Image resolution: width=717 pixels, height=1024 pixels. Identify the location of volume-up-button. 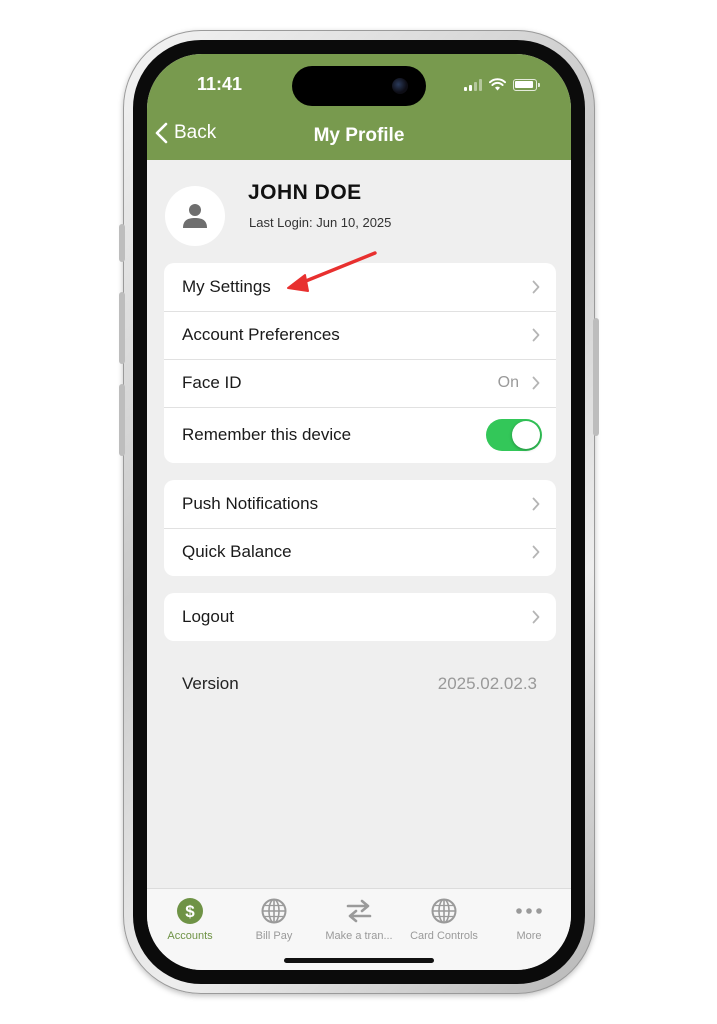
(122, 328).